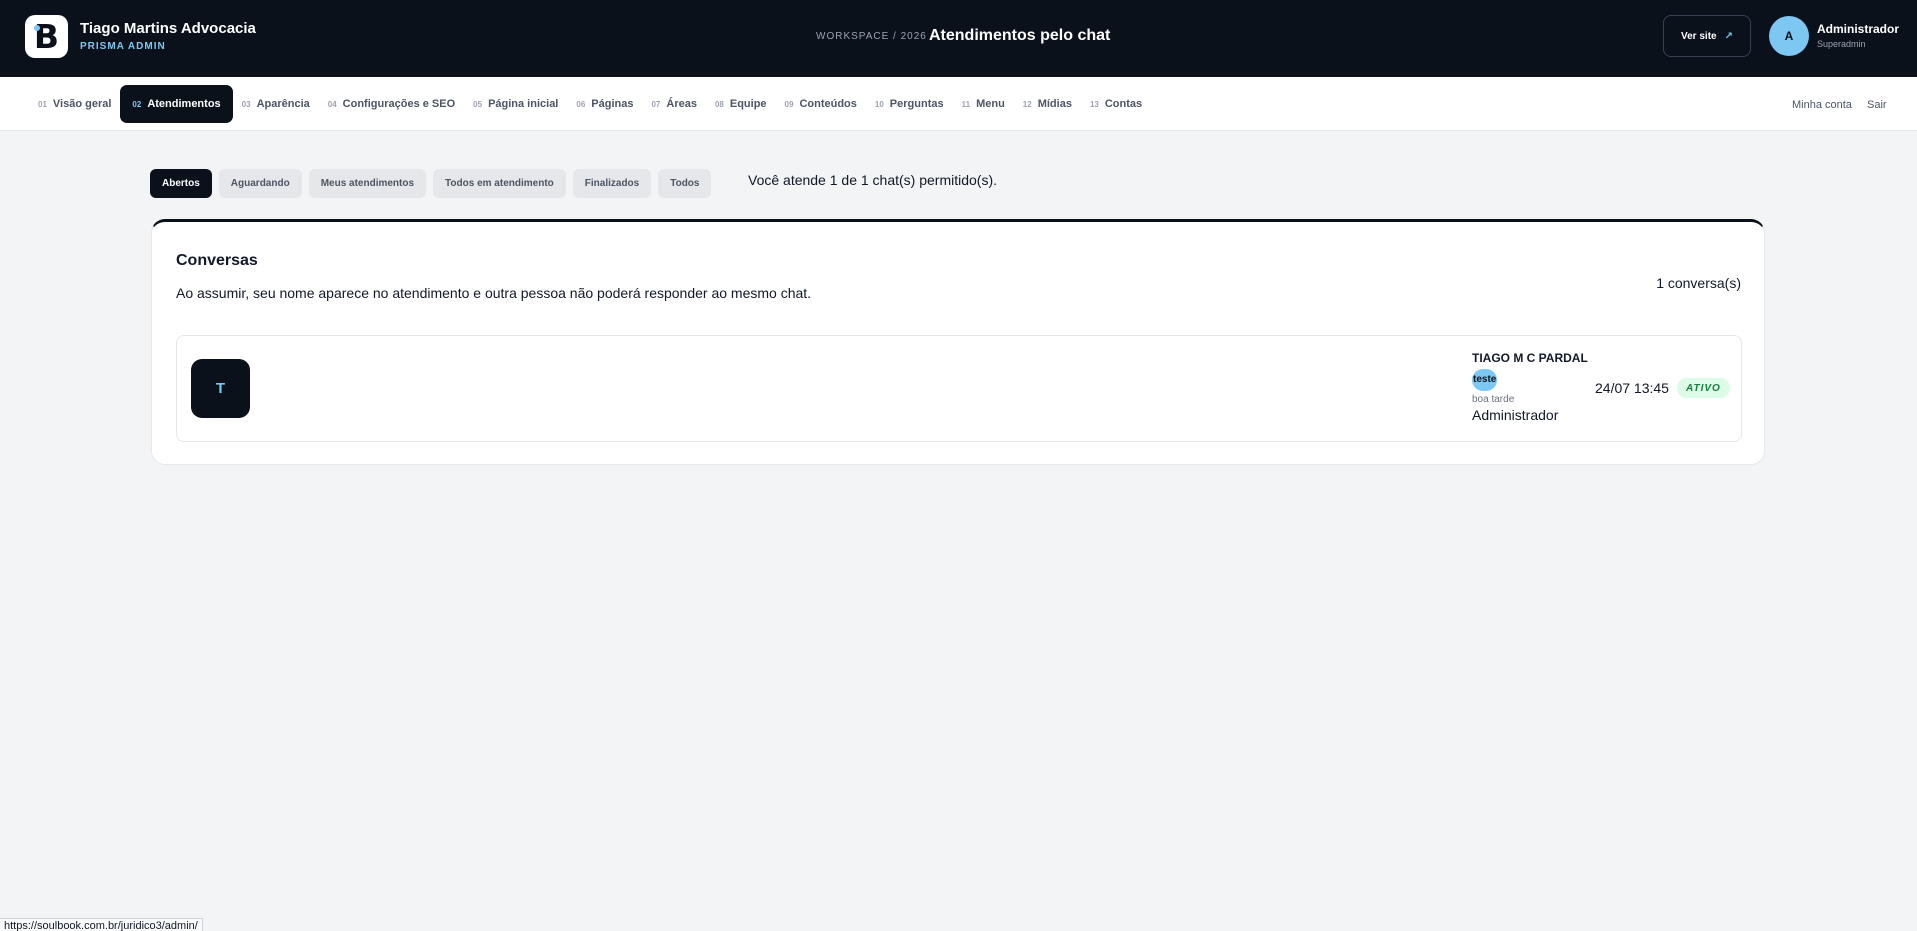 This screenshot has height=931, width=1917. What do you see at coordinates (1858, 29) in the screenshot?
I see `user-name: Administrador` at bounding box center [1858, 29].